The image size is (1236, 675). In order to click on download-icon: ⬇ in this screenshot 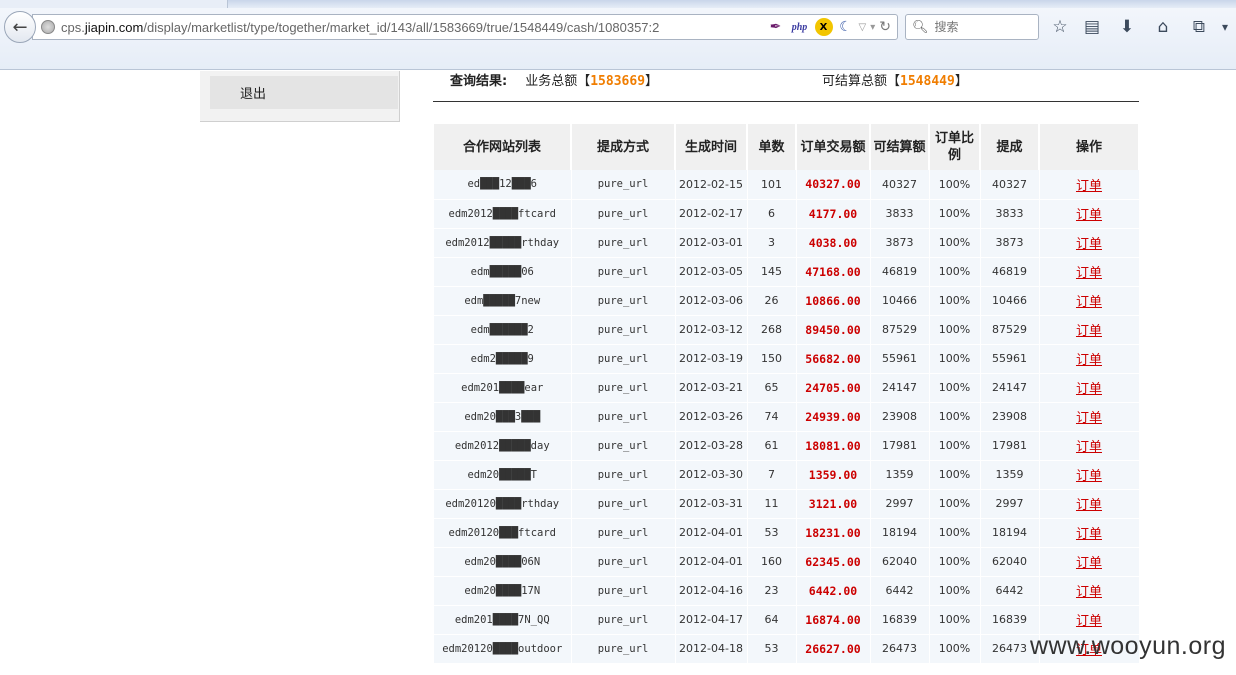, I will do `click(1127, 27)`.